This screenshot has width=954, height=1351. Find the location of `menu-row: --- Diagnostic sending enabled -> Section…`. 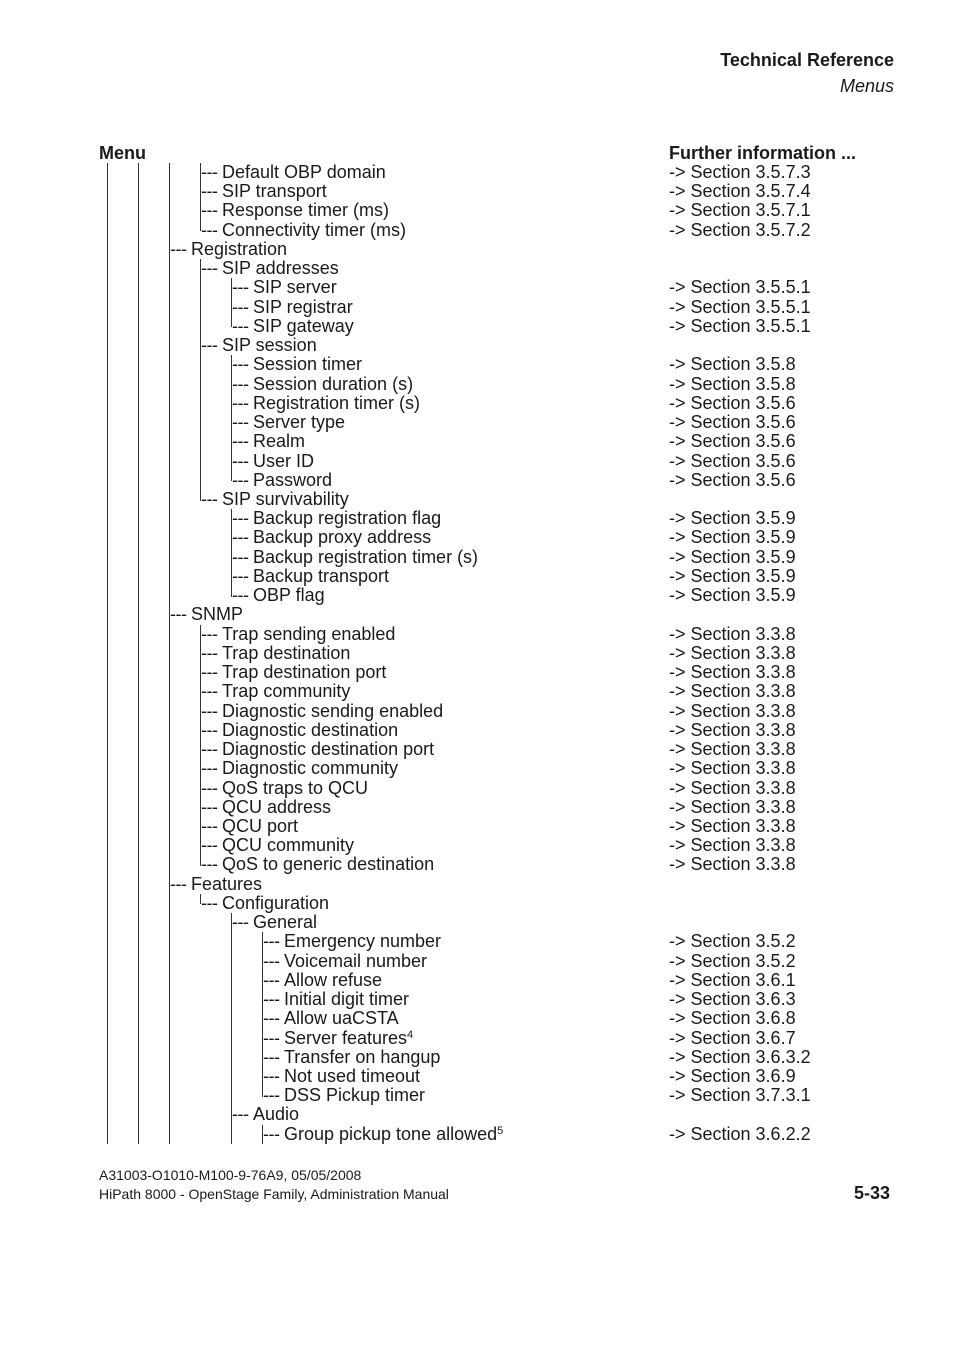

menu-row: --- Diagnostic sending enabled -> Section… is located at coordinates (477, 711).